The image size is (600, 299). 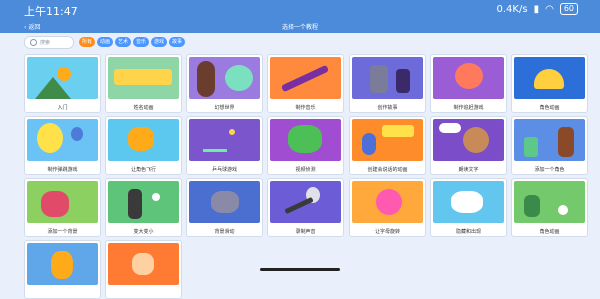 I want to click on octopus-icon, so click(x=468, y=78).